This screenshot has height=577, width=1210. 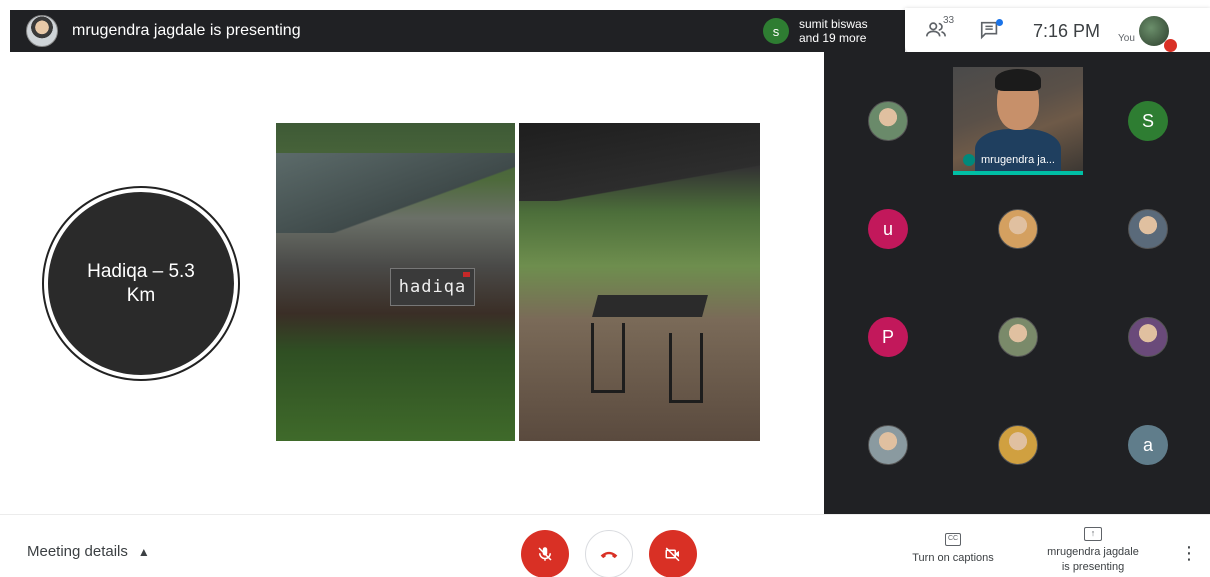 I want to click on presenting-text: mrugendra jagdale is presenting, so click(x=186, y=30).